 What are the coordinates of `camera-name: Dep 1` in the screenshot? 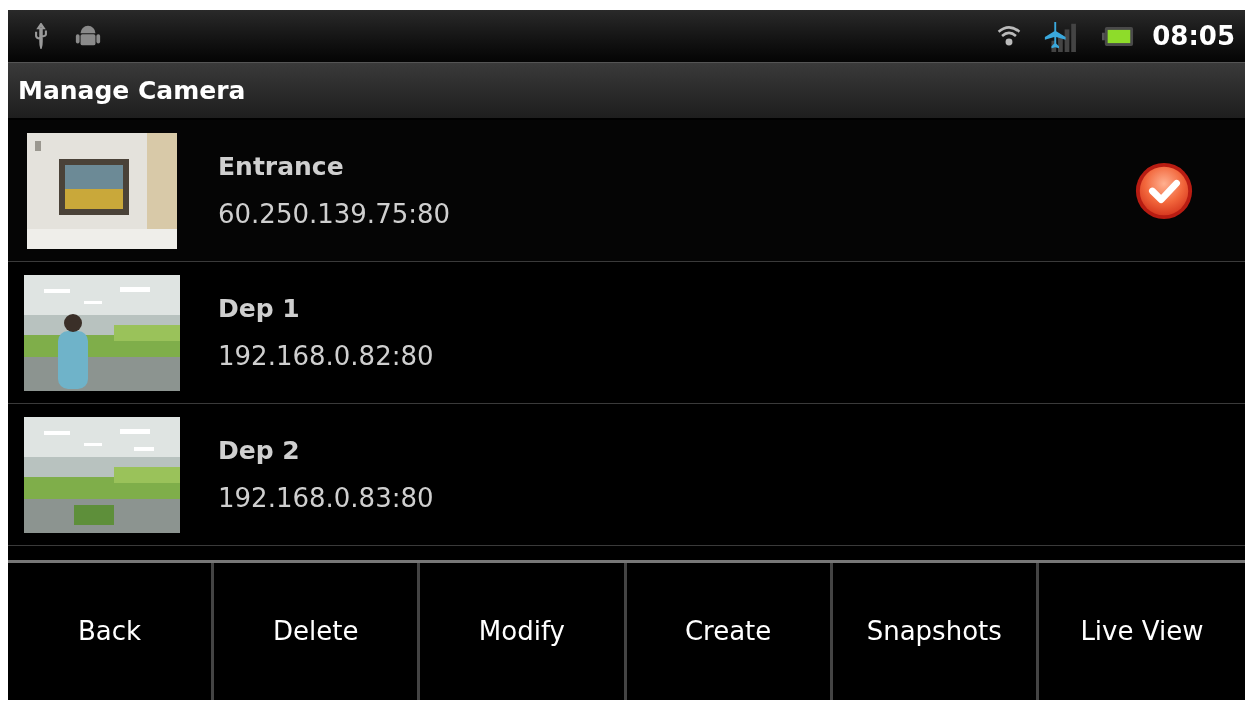 It's located at (259, 308).